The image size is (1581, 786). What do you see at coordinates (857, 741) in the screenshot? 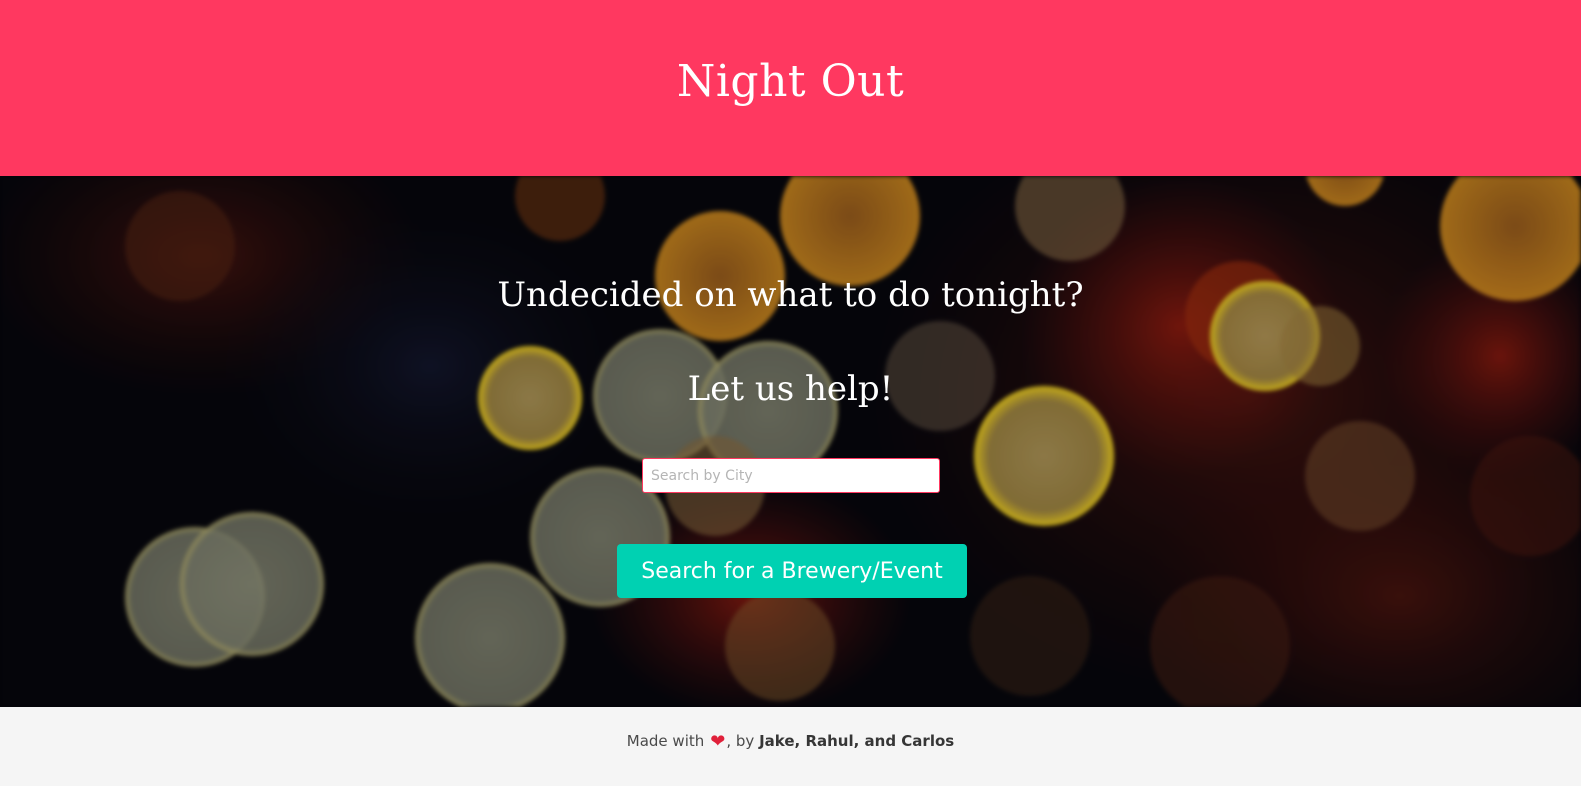
I see `footer-authors: Jake, Rahul, and Carlos` at bounding box center [857, 741].